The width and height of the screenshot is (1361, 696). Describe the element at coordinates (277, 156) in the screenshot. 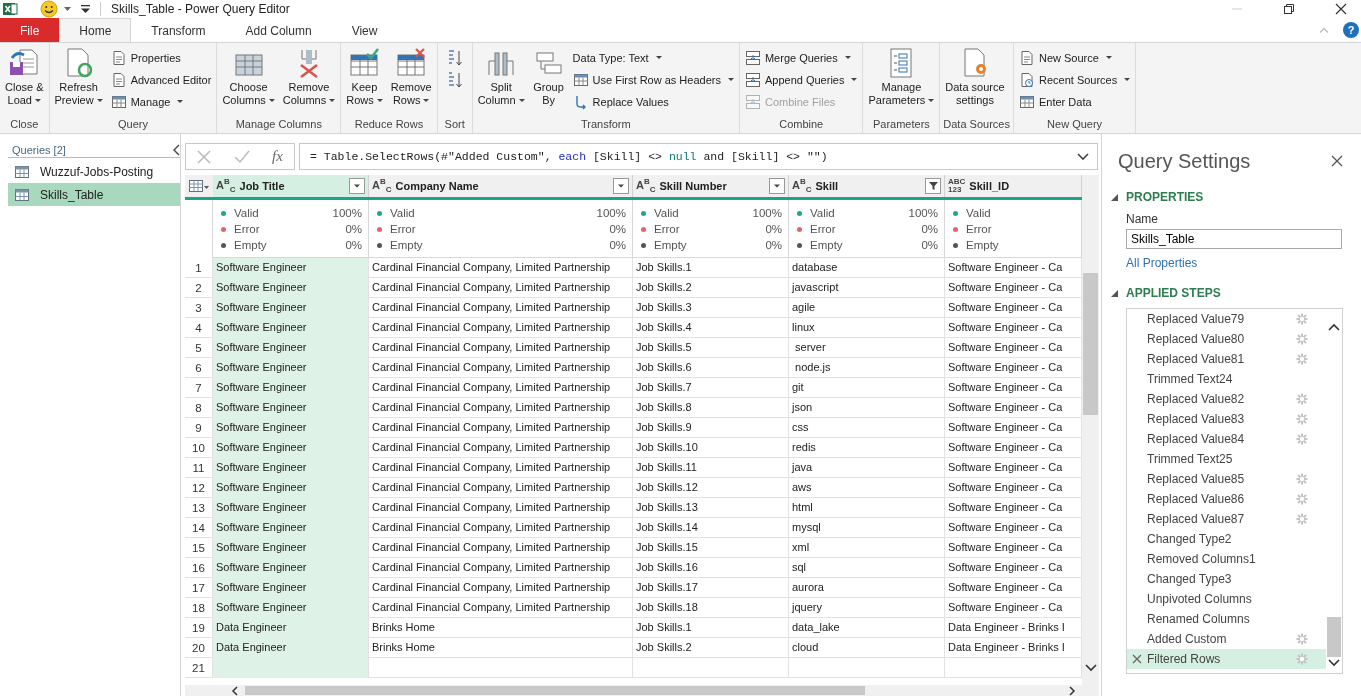

I see `fx-button: fx` at that location.